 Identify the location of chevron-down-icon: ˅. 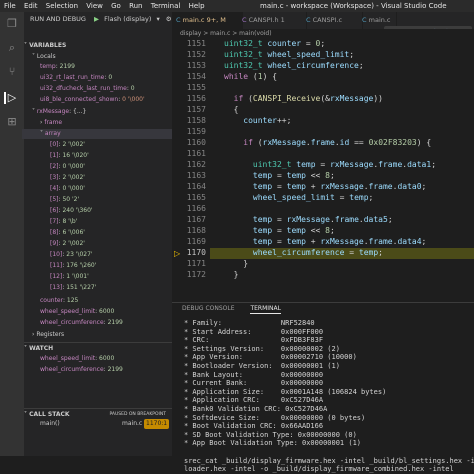
(25, 414).